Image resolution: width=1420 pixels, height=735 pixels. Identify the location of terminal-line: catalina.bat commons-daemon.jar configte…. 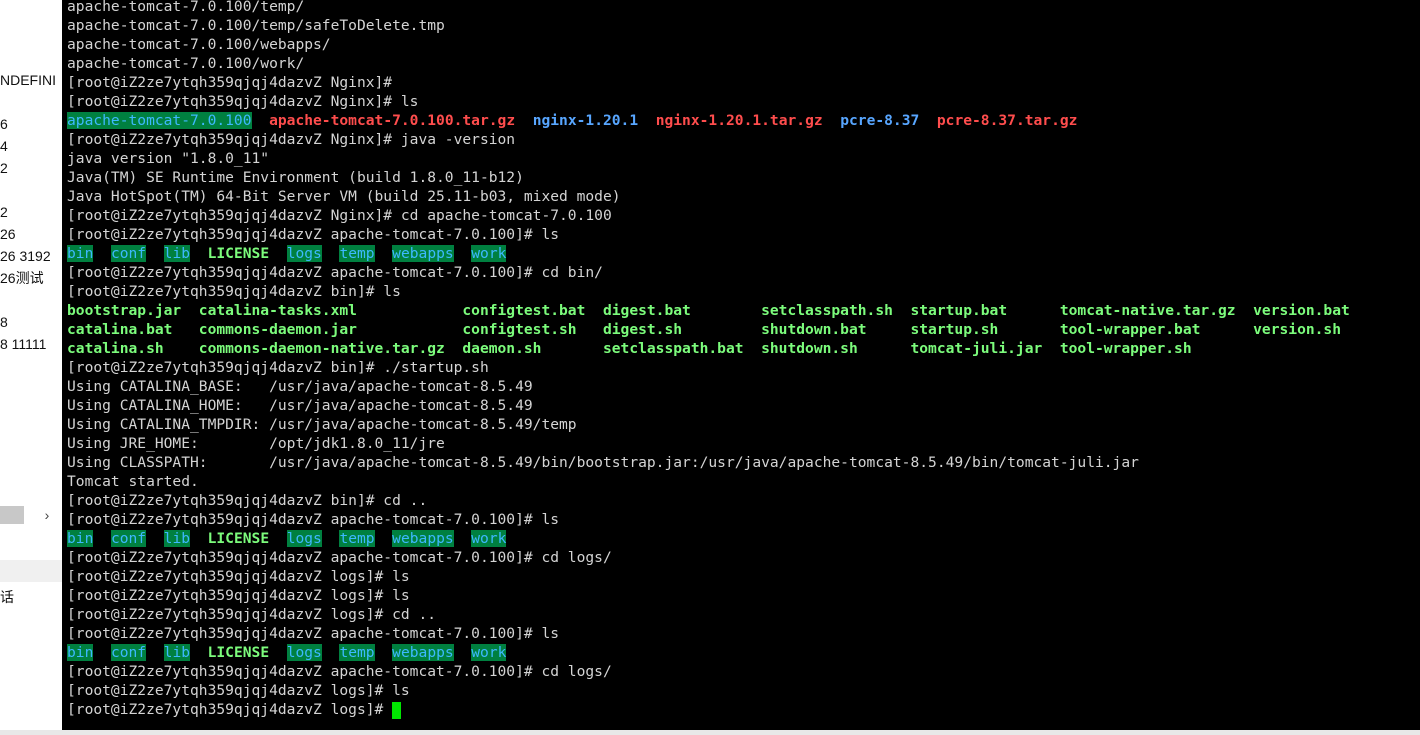
(708, 329).